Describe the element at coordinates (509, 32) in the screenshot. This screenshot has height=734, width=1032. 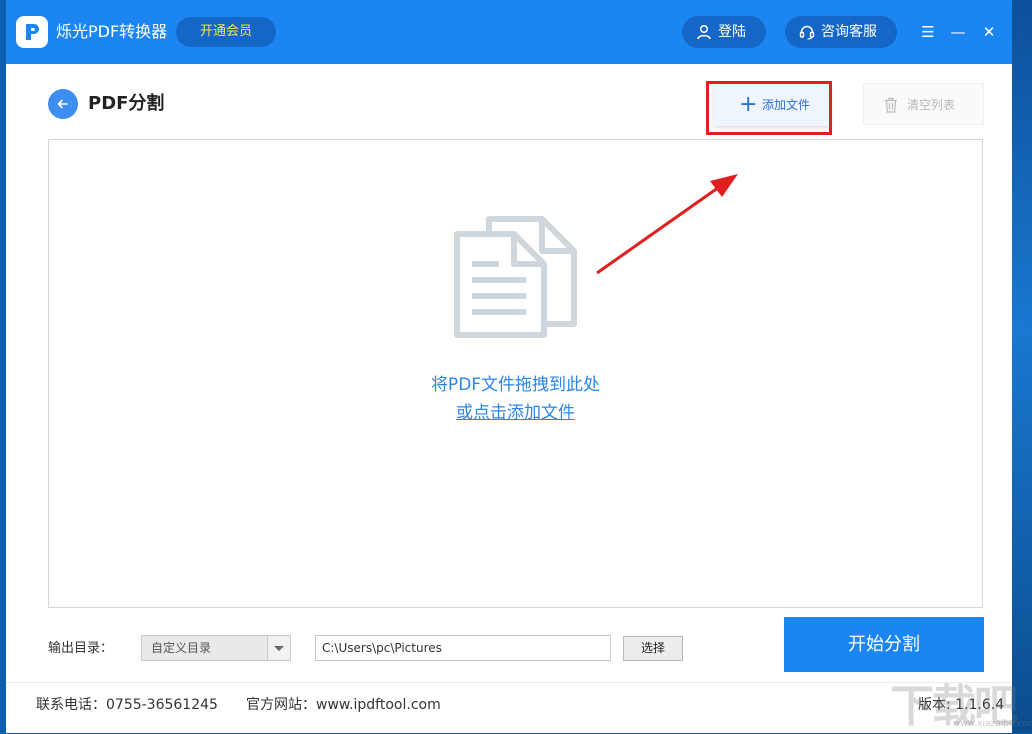
I see `title-bar: 烁光PDF转换器 开通会员 登陆 咨询客服 ☰ — ✕` at that location.